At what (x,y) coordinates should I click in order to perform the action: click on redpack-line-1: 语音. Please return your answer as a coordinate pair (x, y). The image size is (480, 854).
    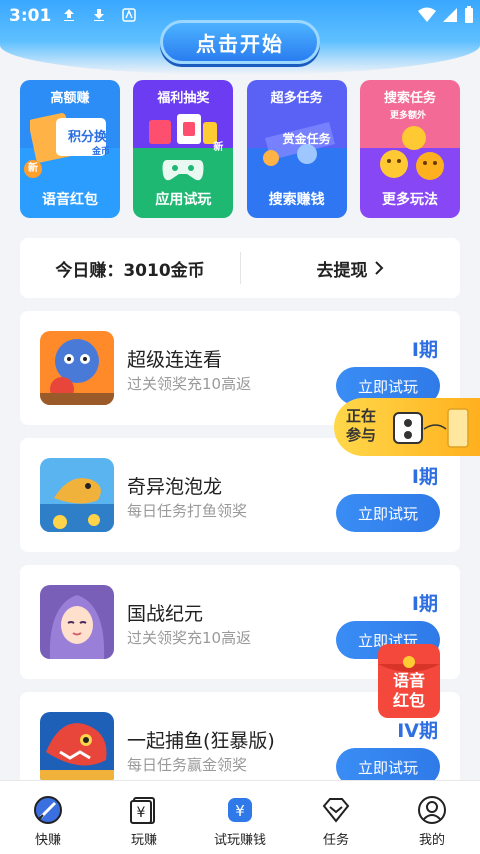
    Looking at the image, I should click on (408, 680).